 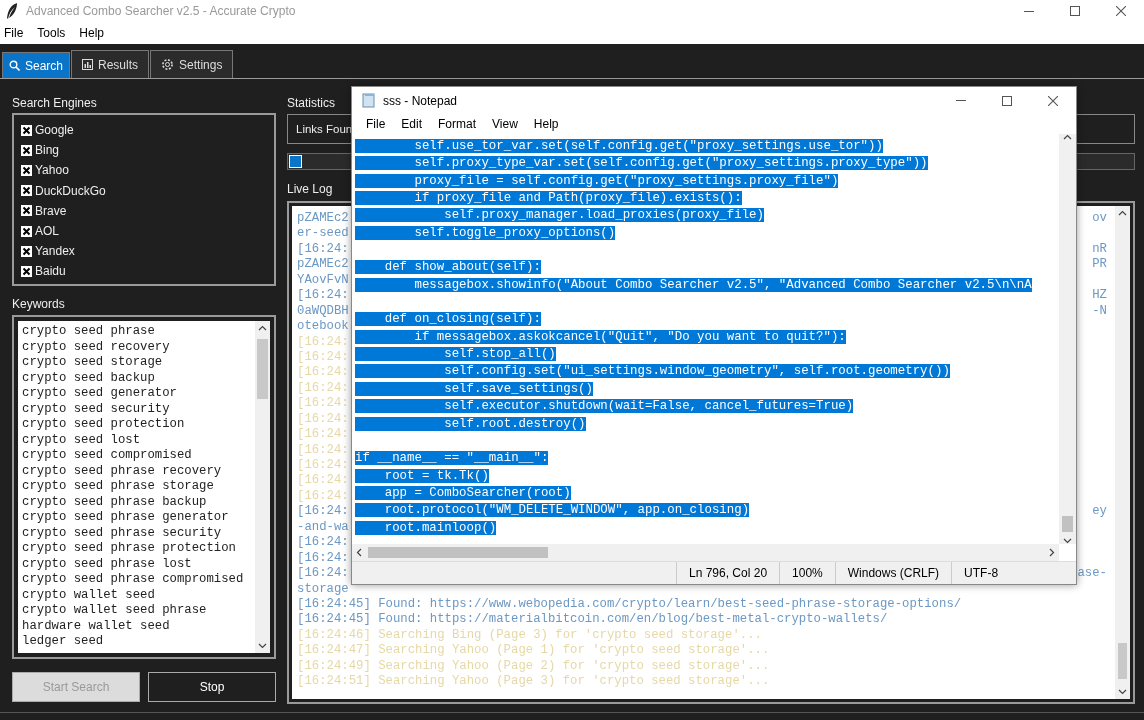 I want to click on keyword-line: crypto seed protection, so click(x=104, y=425).